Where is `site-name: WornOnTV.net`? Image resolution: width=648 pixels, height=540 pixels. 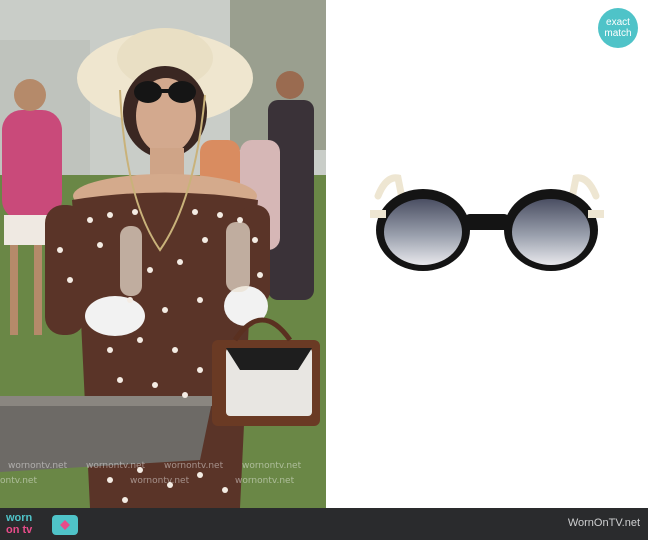 site-name: WornOnTV.net is located at coordinates (604, 523).